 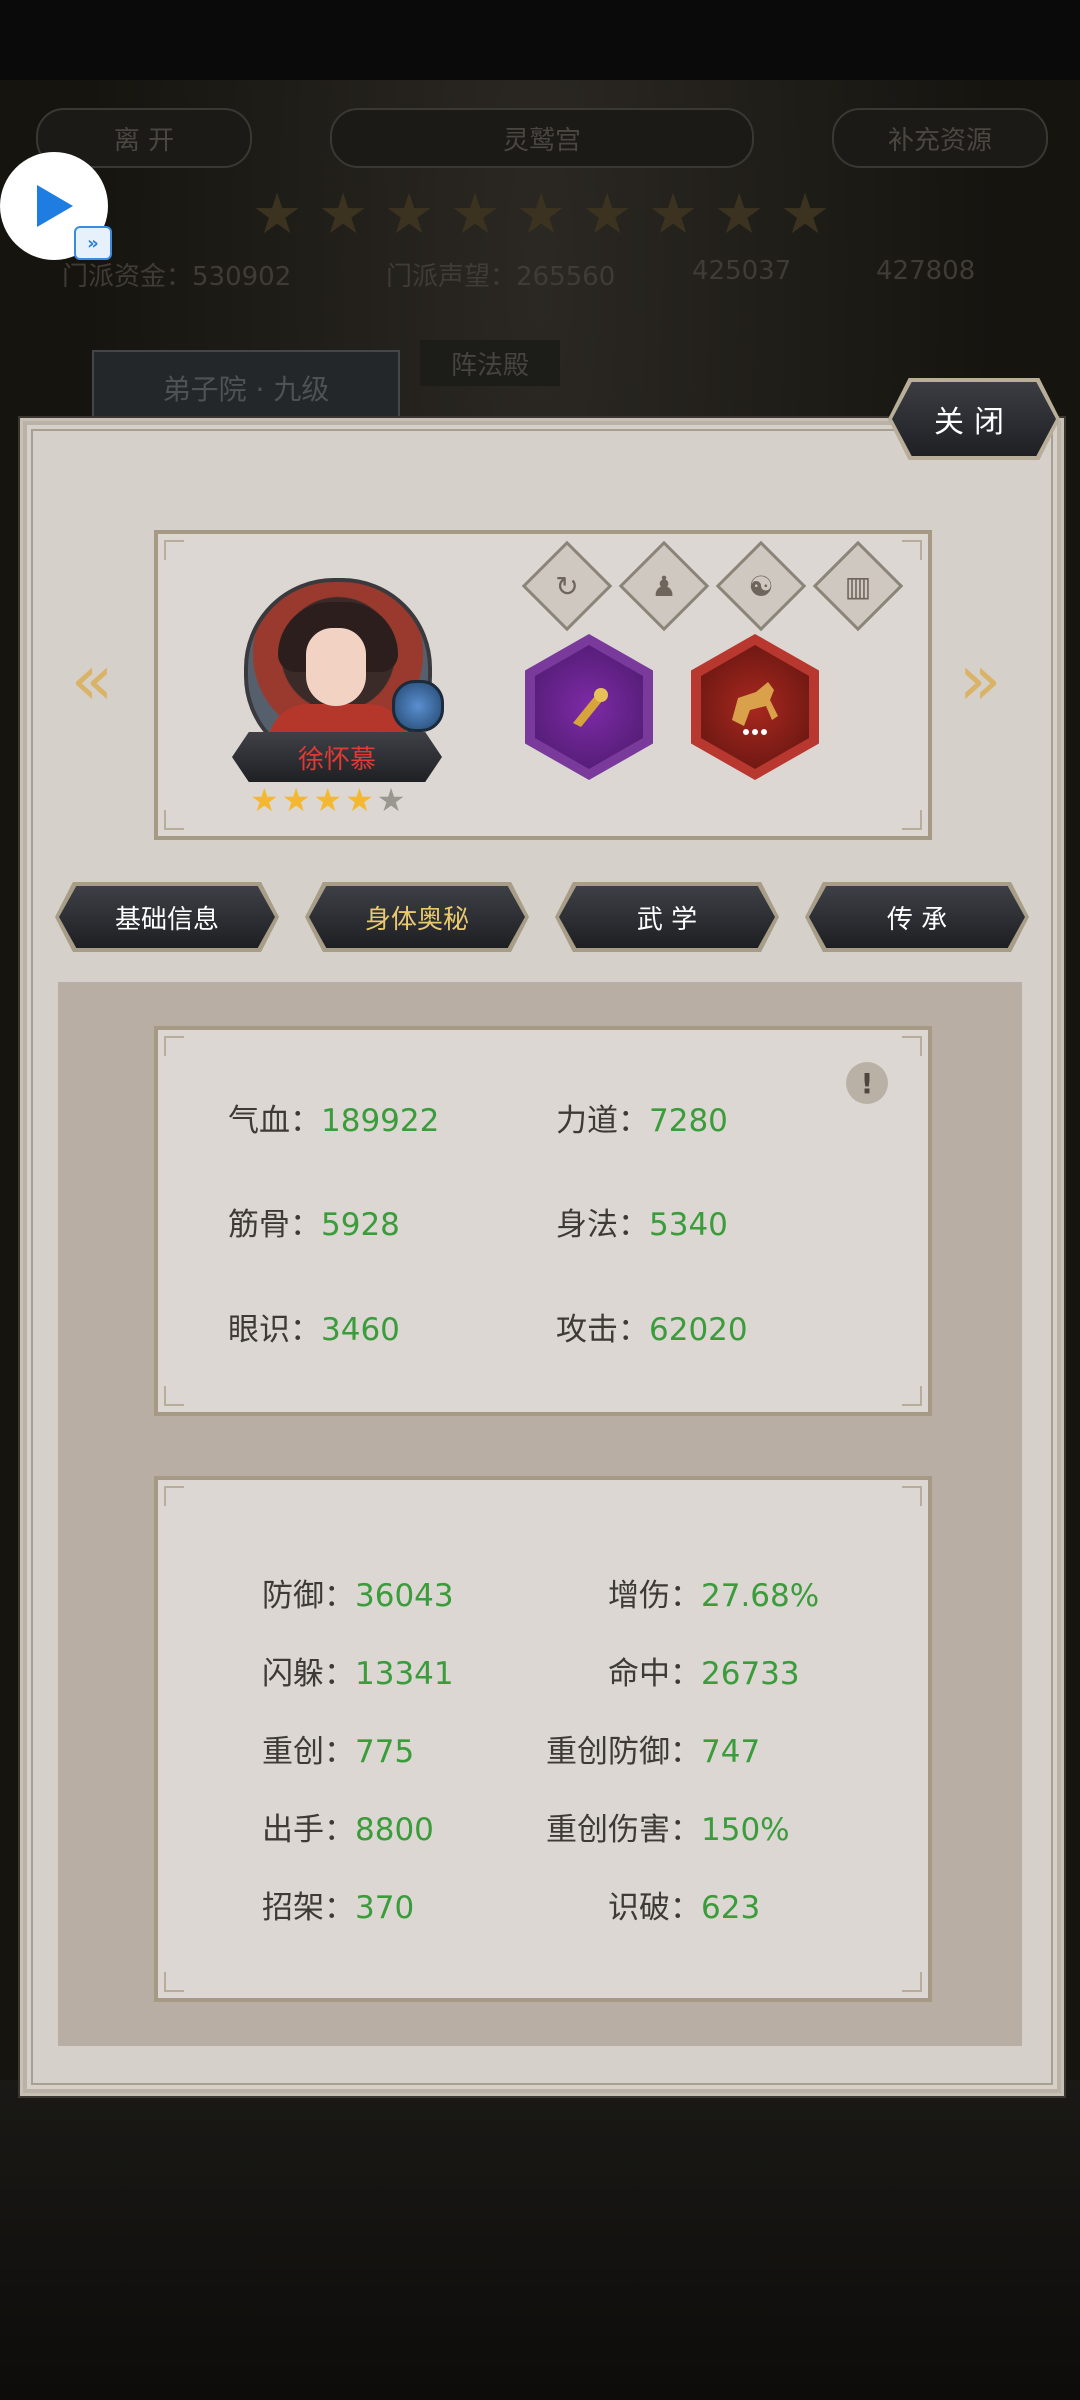 What do you see at coordinates (742, 271) in the screenshot?
I see `resource-3: 425037` at bounding box center [742, 271].